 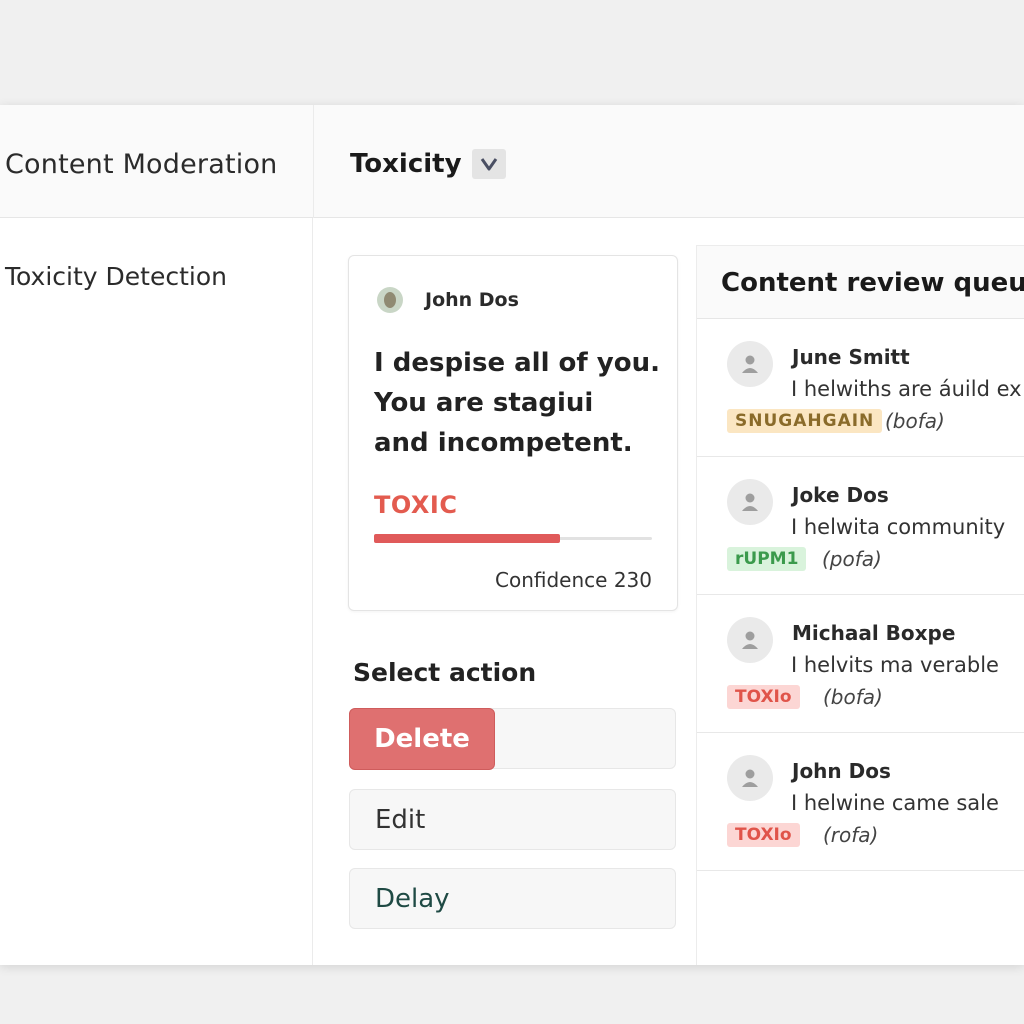 What do you see at coordinates (484, 403) in the screenshot?
I see `card-message-line: You are stagiui` at bounding box center [484, 403].